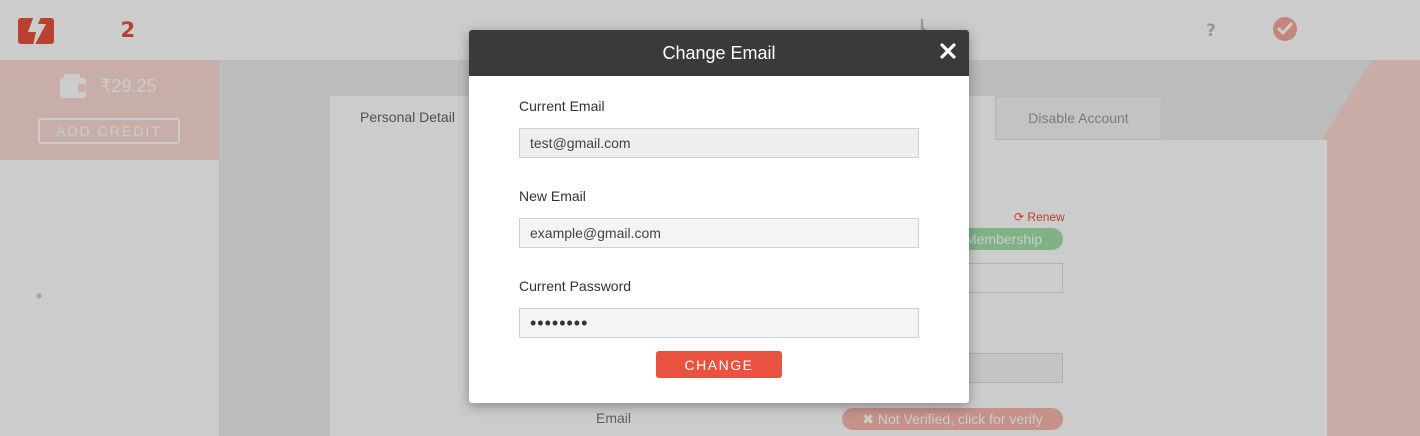  Describe the element at coordinates (719, 364) in the screenshot. I see `change-button: CHANGE` at that location.